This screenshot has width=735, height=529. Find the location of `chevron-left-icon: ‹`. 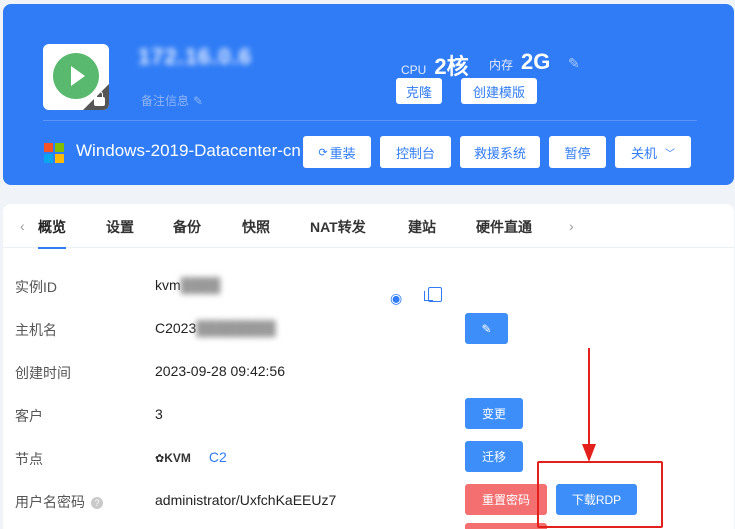

chevron-left-icon: ‹ is located at coordinates (22, 226).